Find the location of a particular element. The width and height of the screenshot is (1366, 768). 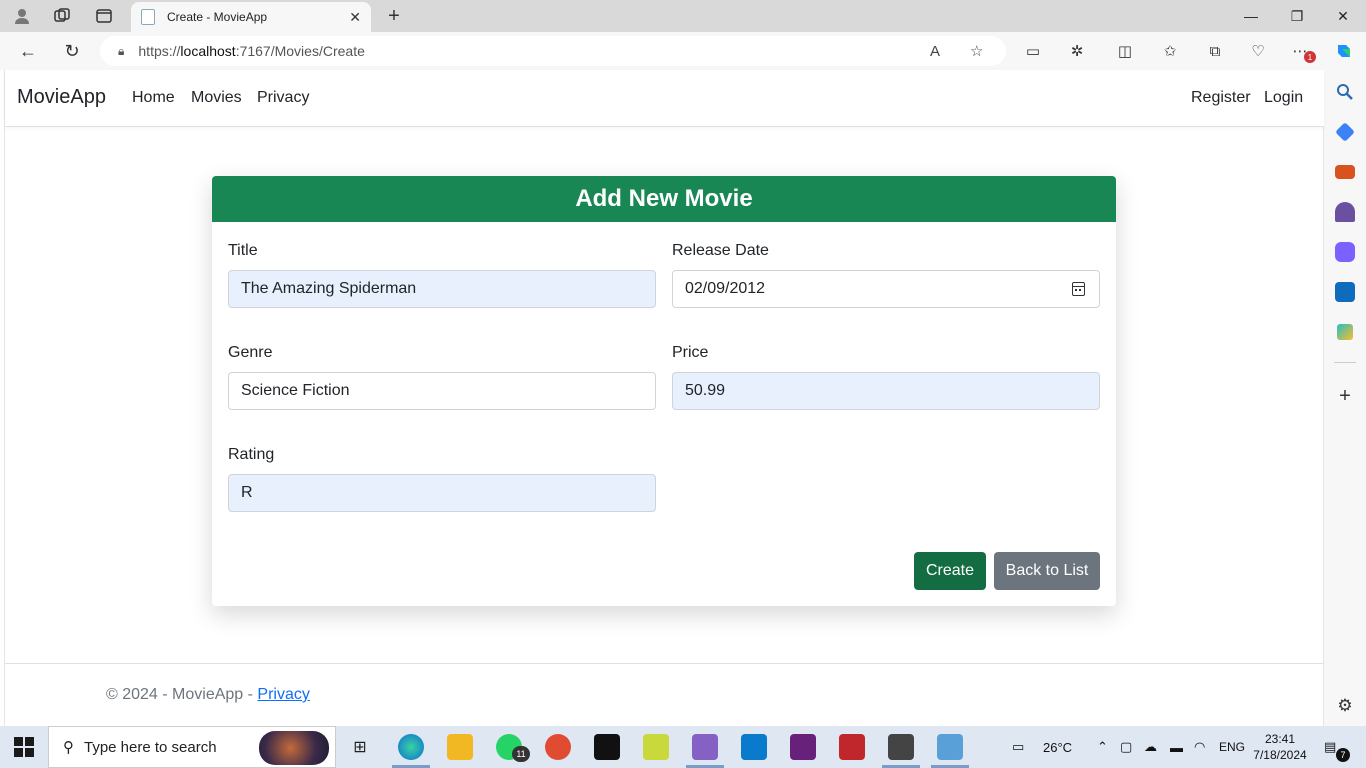

price-input: 50.99 is located at coordinates (886, 391).